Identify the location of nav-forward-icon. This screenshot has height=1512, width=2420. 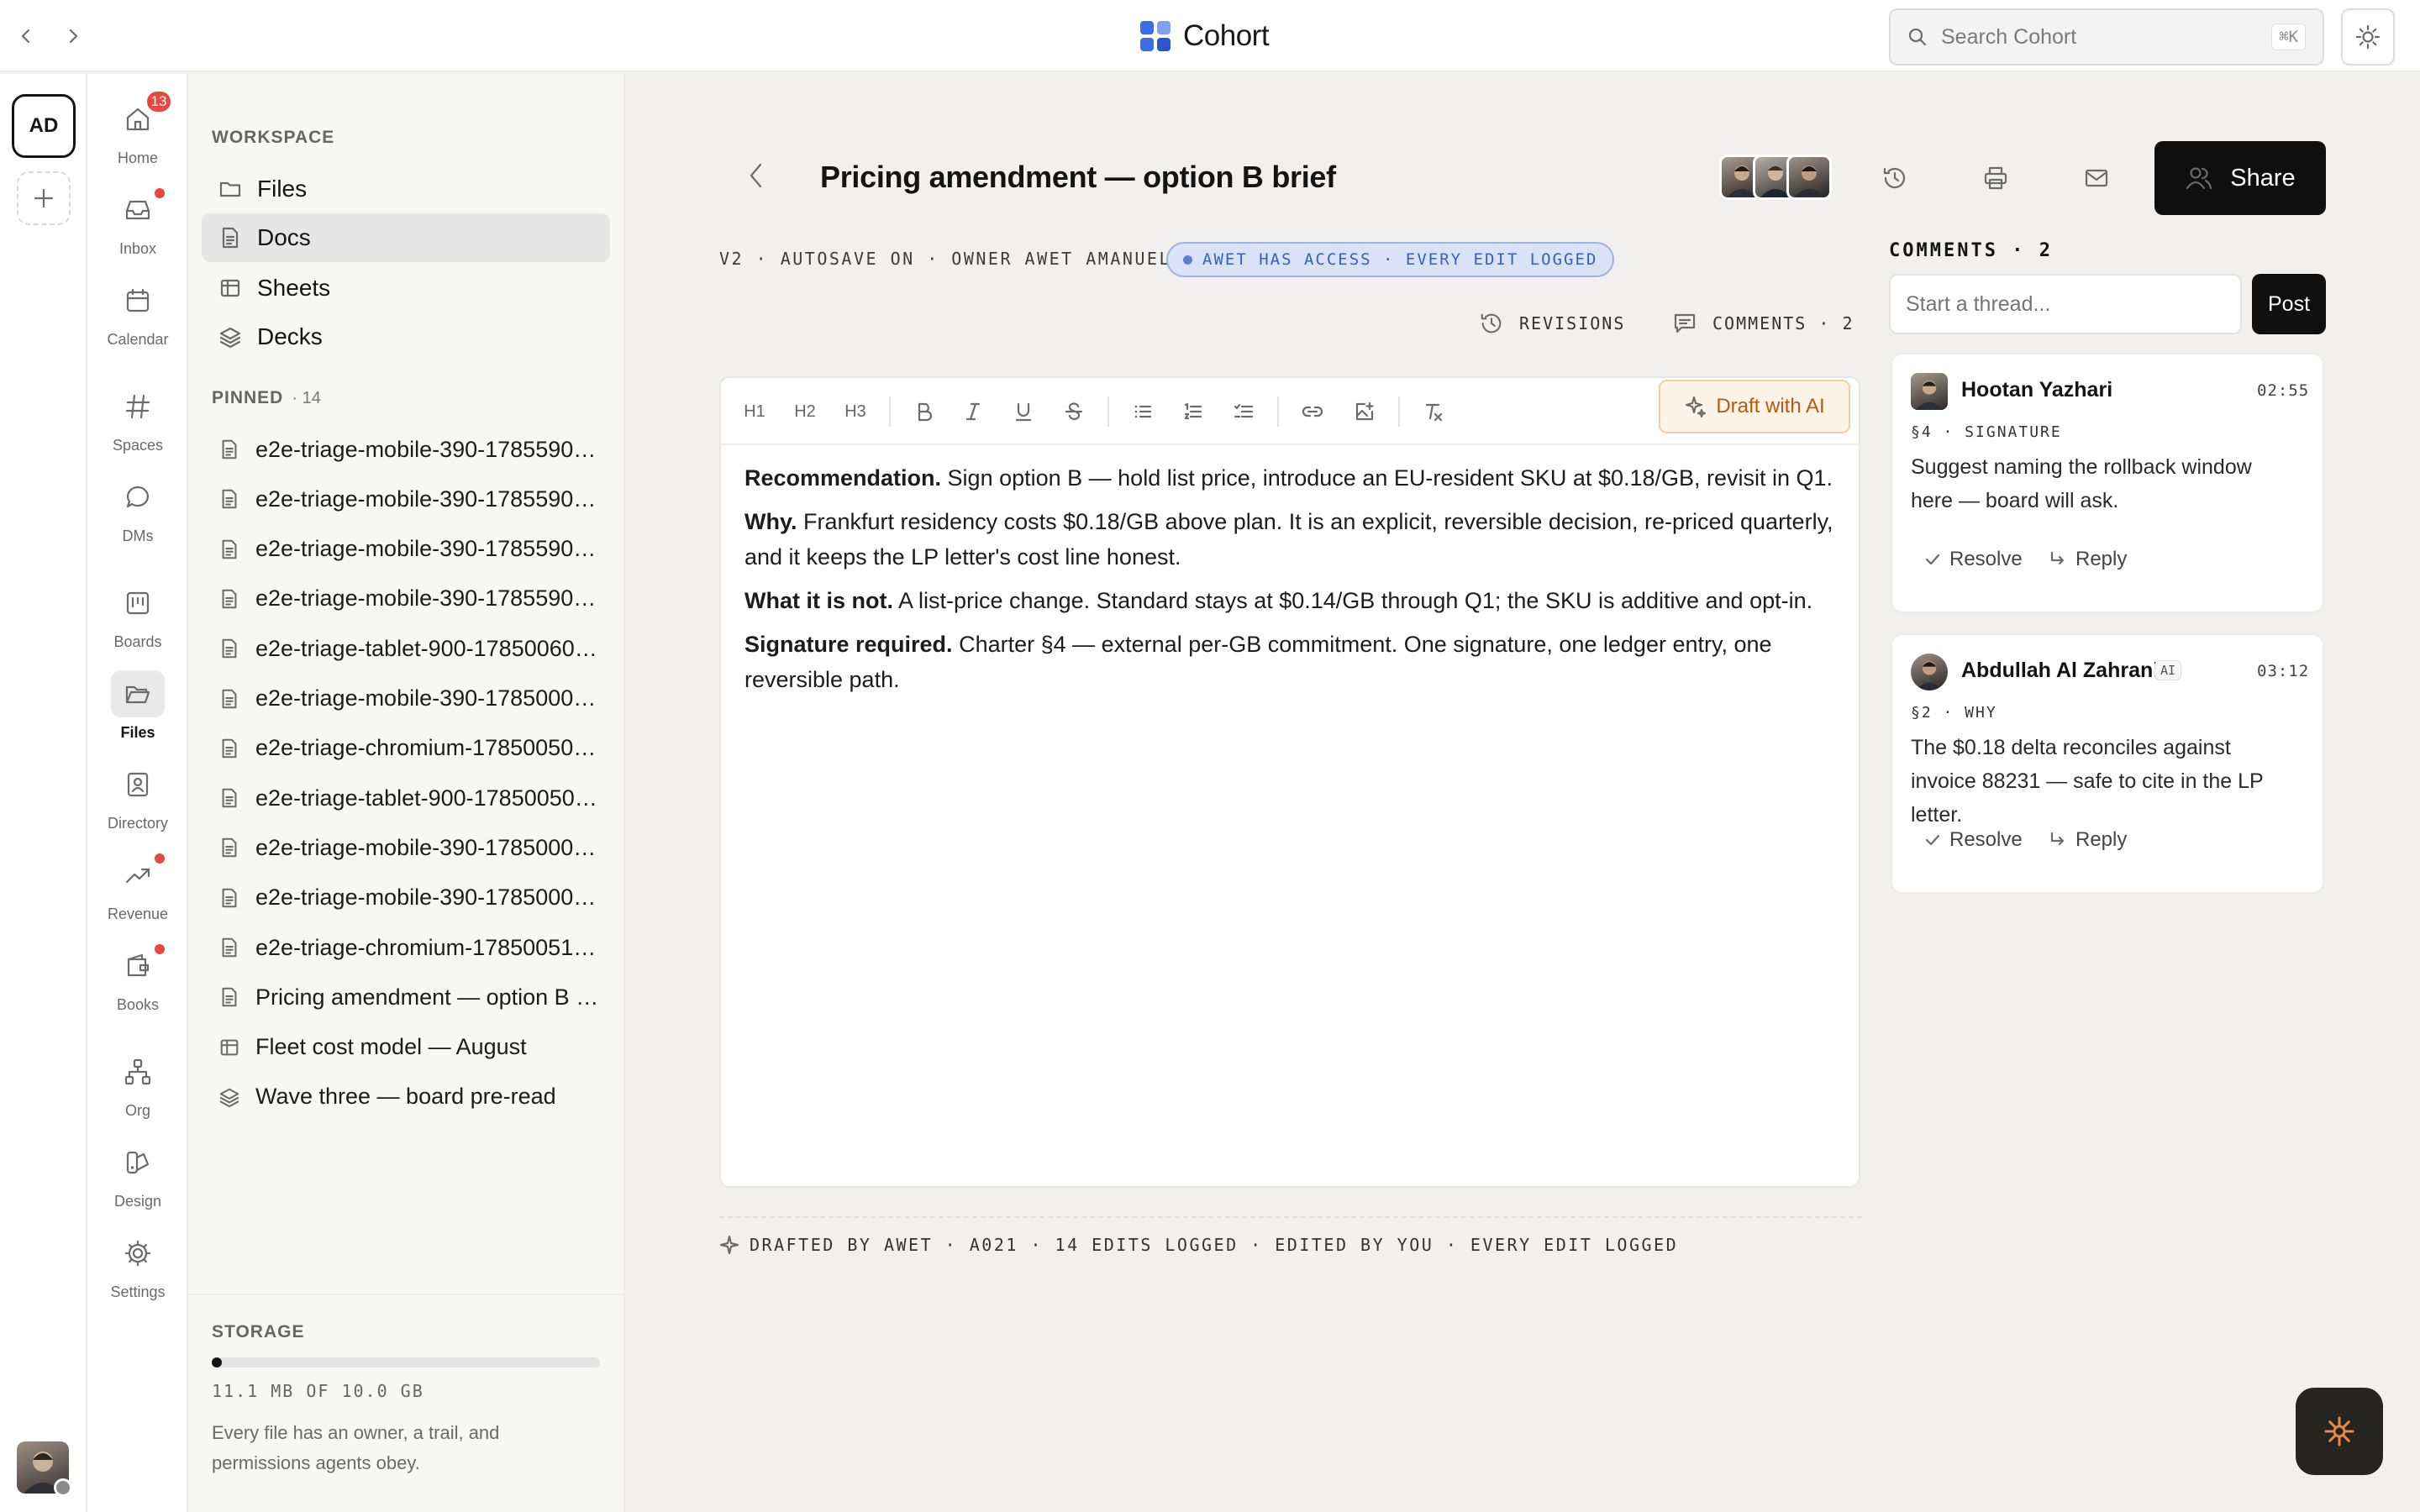
(73, 36).